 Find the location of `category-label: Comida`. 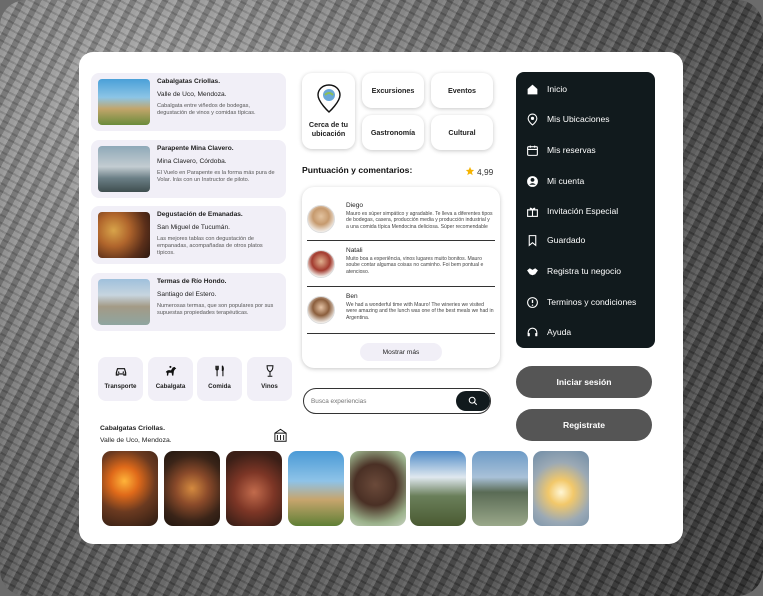

category-label: Comida is located at coordinates (219, 386).